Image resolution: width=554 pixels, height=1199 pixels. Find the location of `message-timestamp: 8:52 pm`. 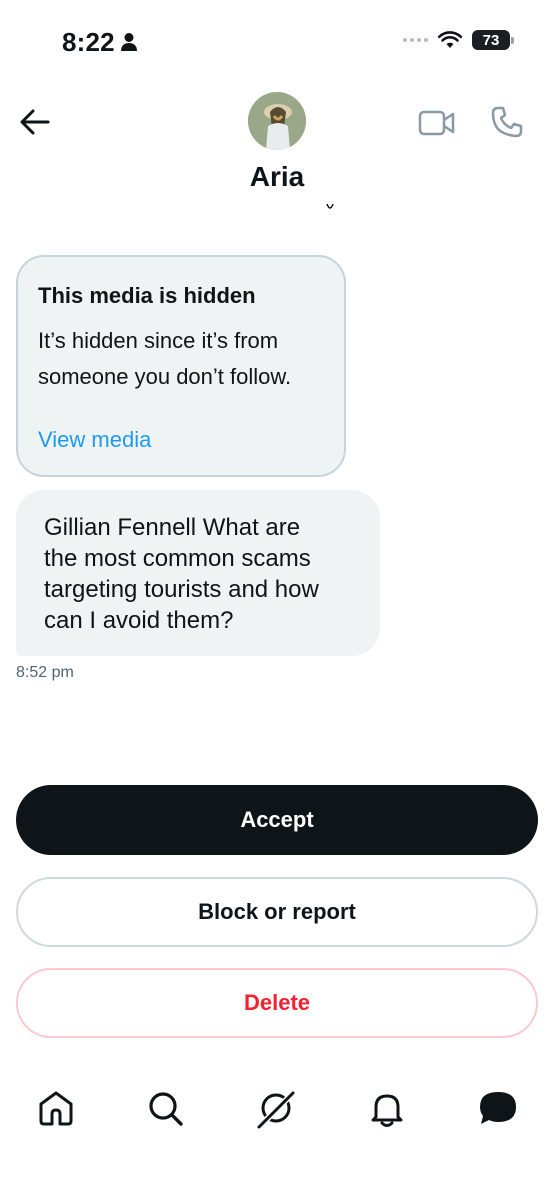

message-timestamp: 8:52 pm is located at coordinates (45, 672).